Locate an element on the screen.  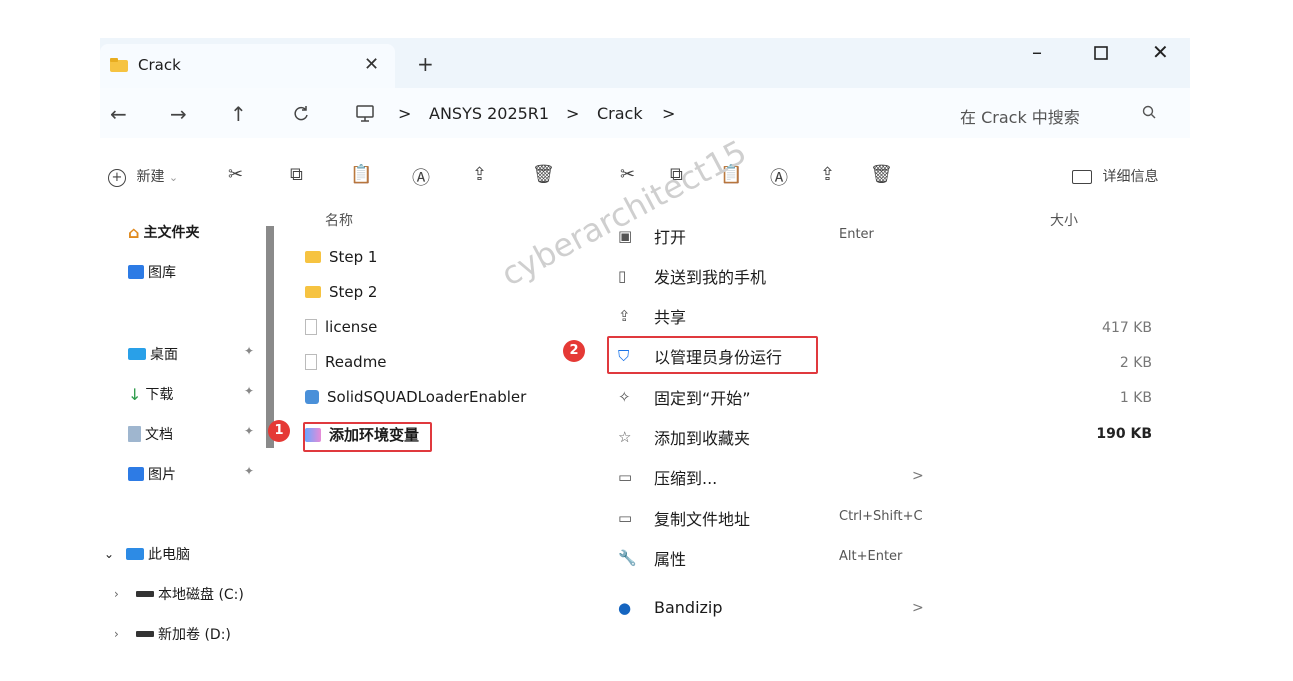
new-button: + 新建 ⌄ is located at coordinates (143, 176).